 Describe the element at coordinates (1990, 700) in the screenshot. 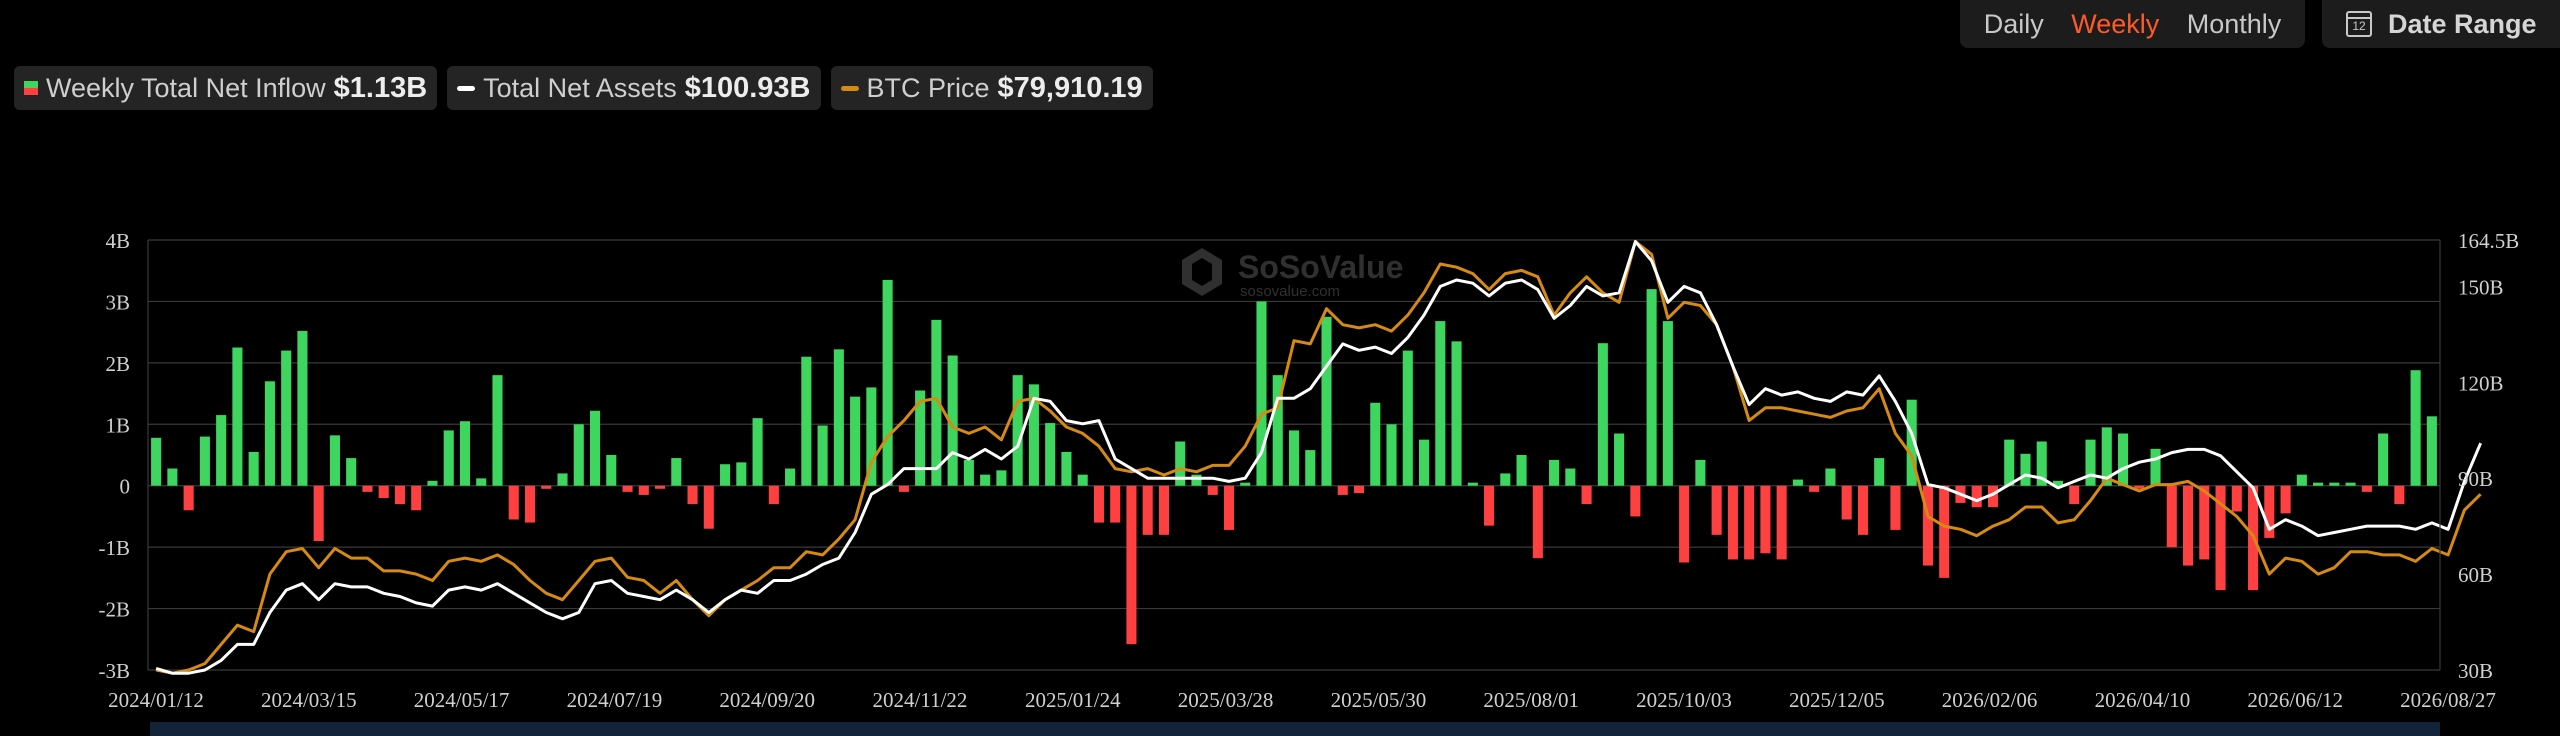

I see `x-tick-label: 2026/02/06` at that location.